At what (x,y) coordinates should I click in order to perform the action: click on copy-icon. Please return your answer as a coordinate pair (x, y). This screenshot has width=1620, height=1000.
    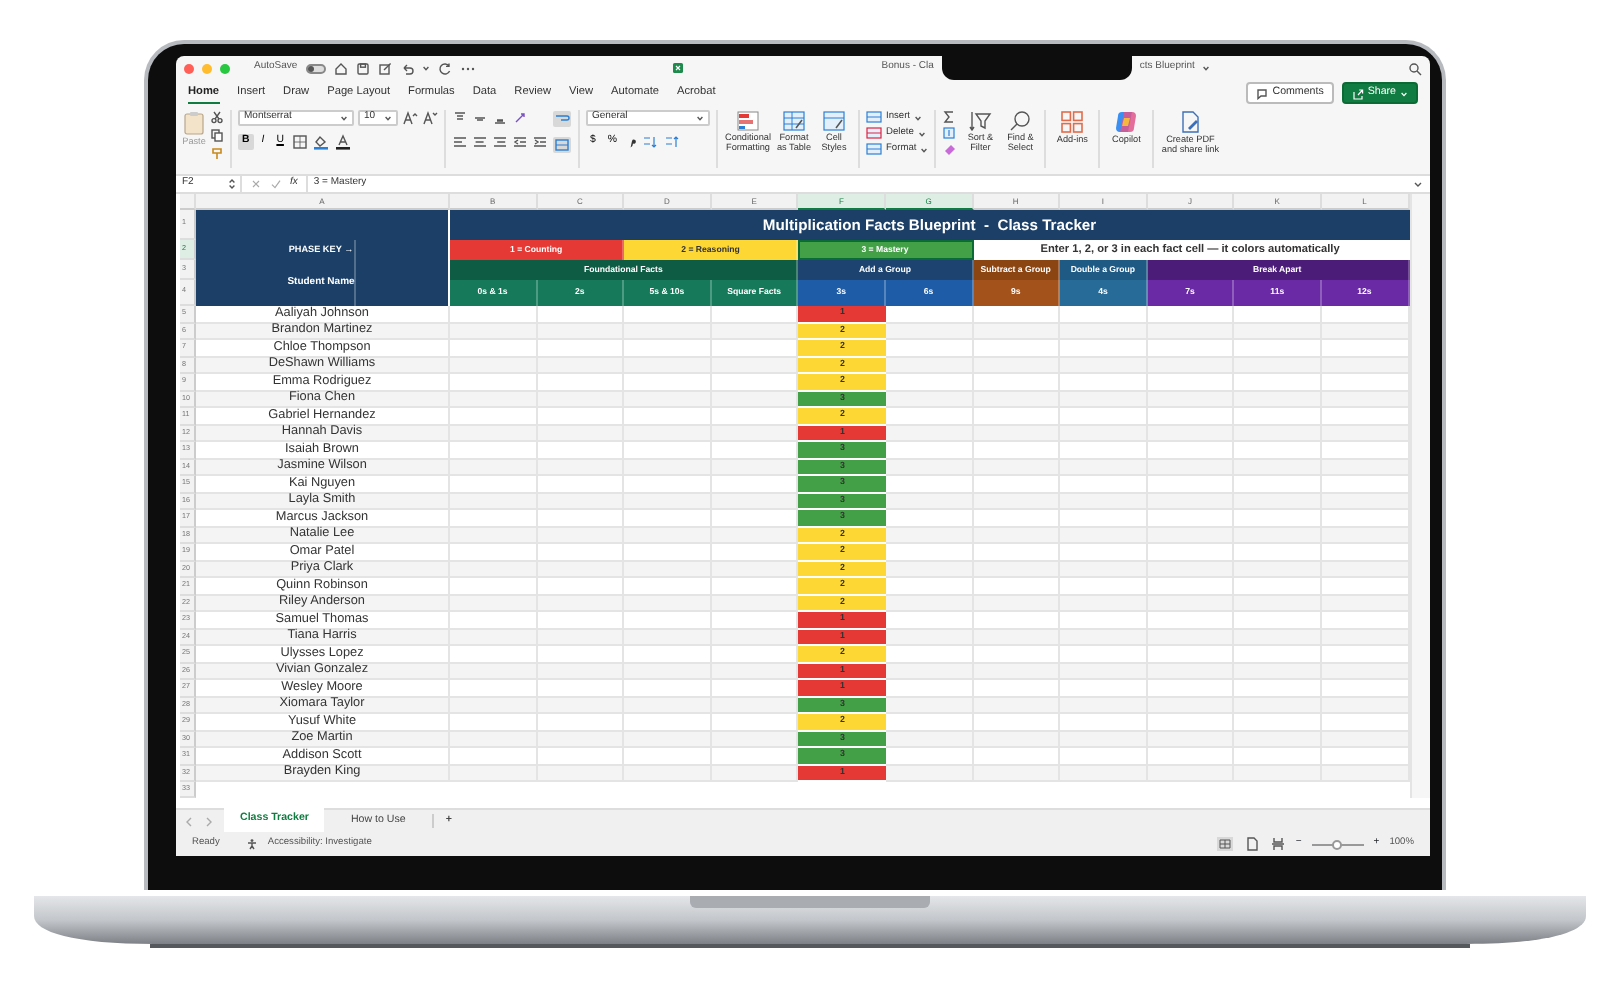
    Looking at the image, I should click on (217, 135).